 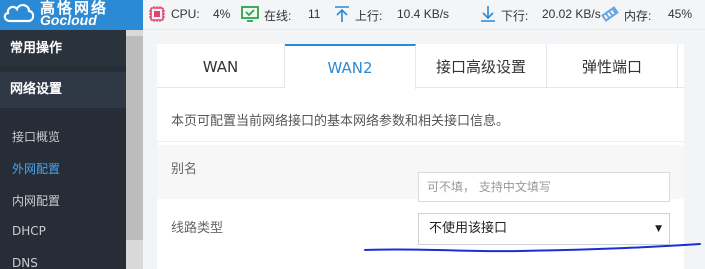 I want to click on line-type-selected-value: 不使用该接口, so click(x=468, y=228).